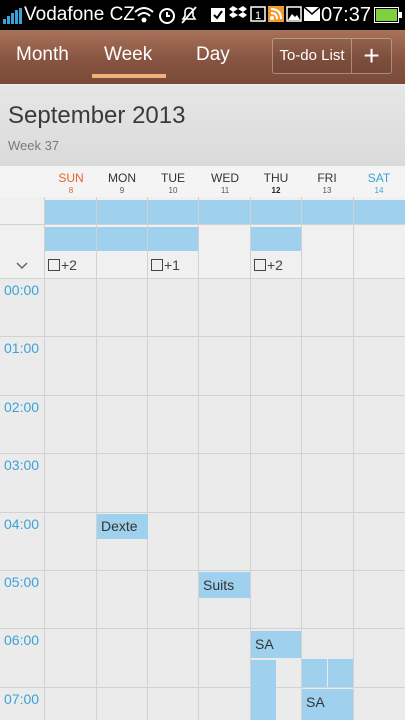 This screenshot has width=405, height=720. What do you see at coordinates (12, 16) in the screenshot?
I see `signal-icon` at bounding box center [12, 16].